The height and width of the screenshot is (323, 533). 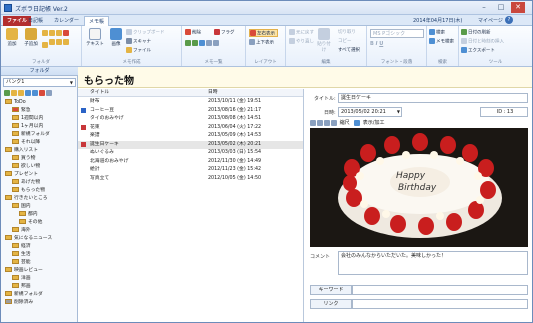 What do you see at coordinates (349, 51) in the screenshot?
I see `select-all-button: すべて選択` at bounding box center [349, 51].